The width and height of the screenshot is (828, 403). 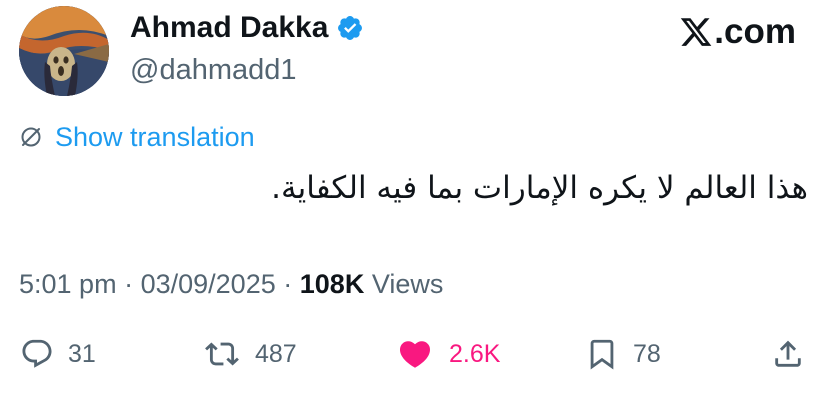 I want to click on tweet-time: 5:01 pm, so click(x=68, y=284).